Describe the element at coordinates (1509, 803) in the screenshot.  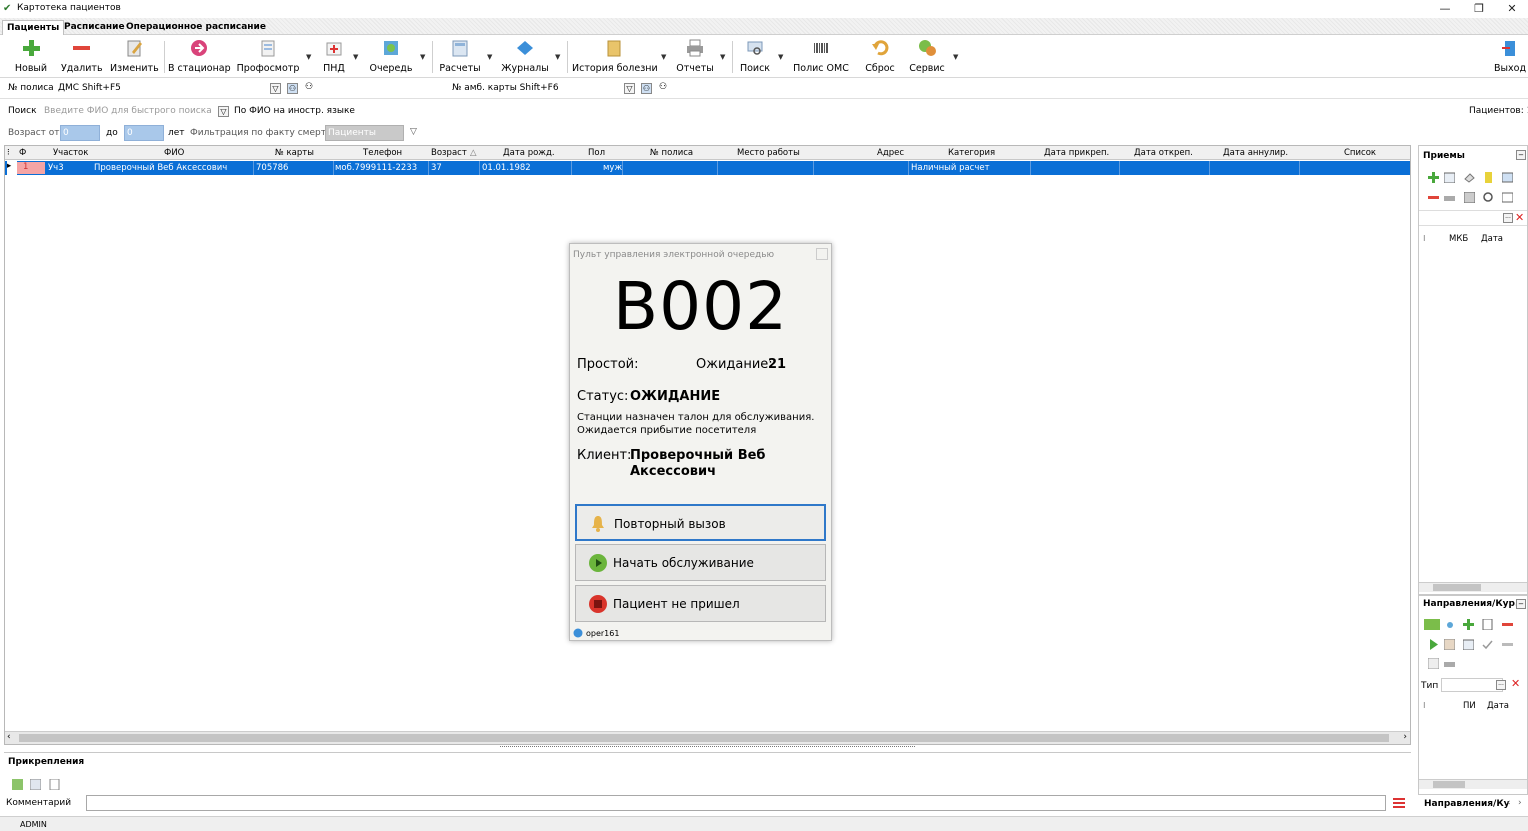
I see `directions-tab-left-icon: ‹` at that location.